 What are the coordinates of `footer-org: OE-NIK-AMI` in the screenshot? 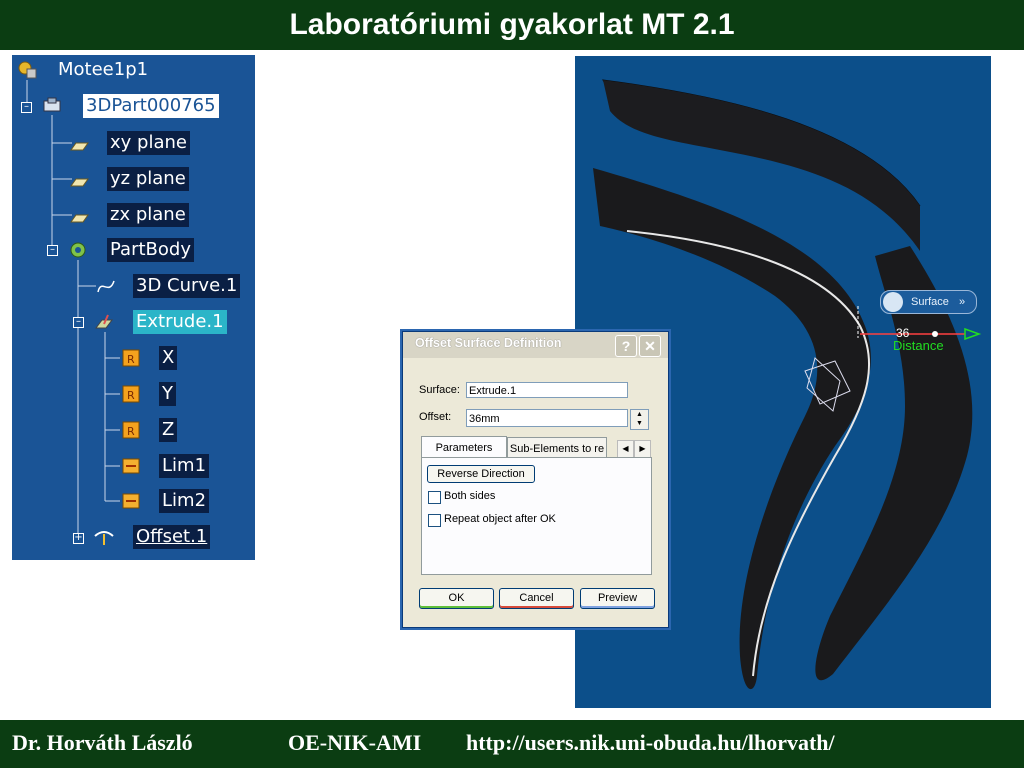 It's located at (355, 742).